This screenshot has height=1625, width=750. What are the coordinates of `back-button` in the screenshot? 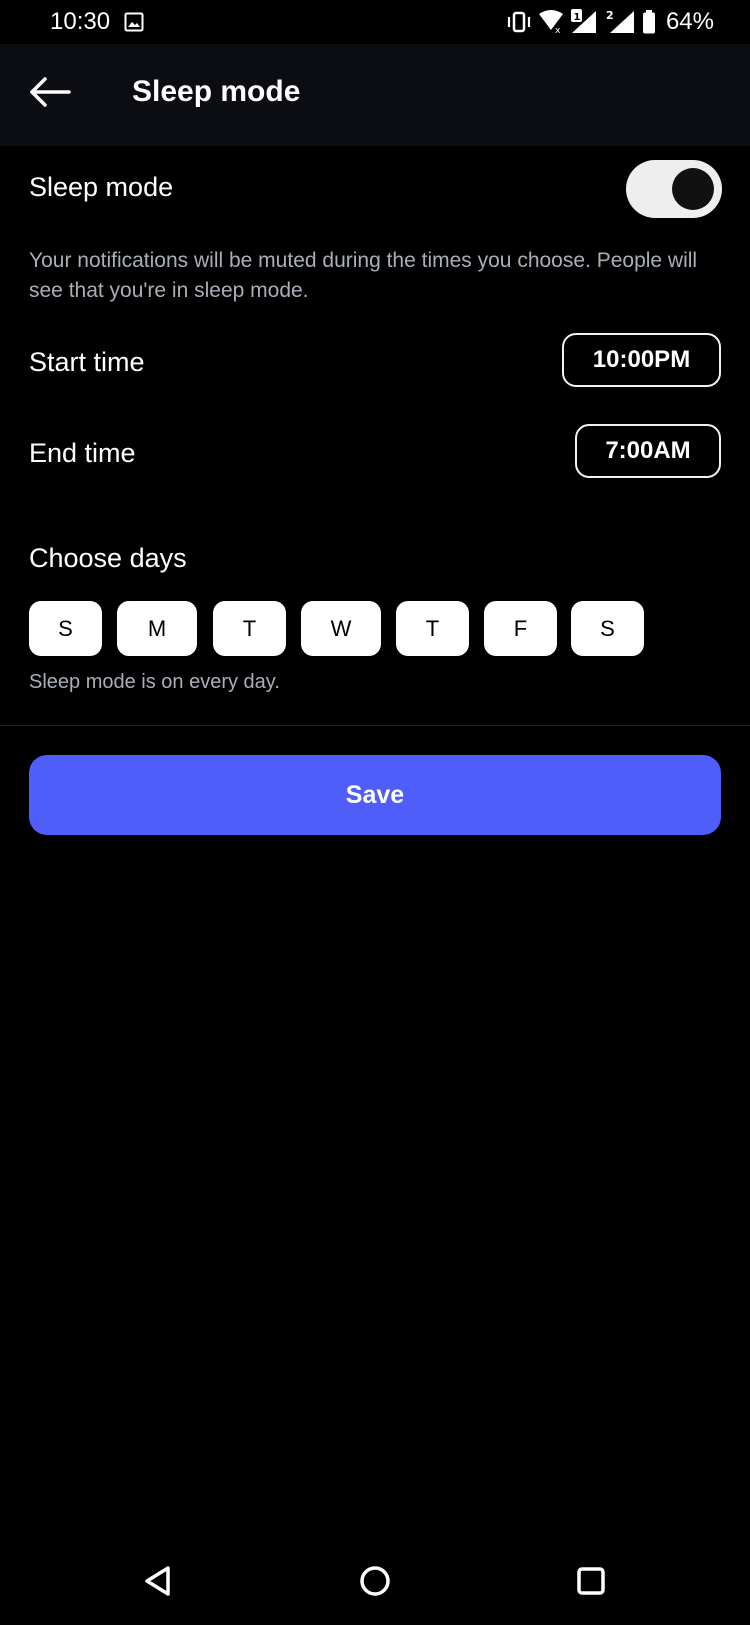 It's located at (50, 94).